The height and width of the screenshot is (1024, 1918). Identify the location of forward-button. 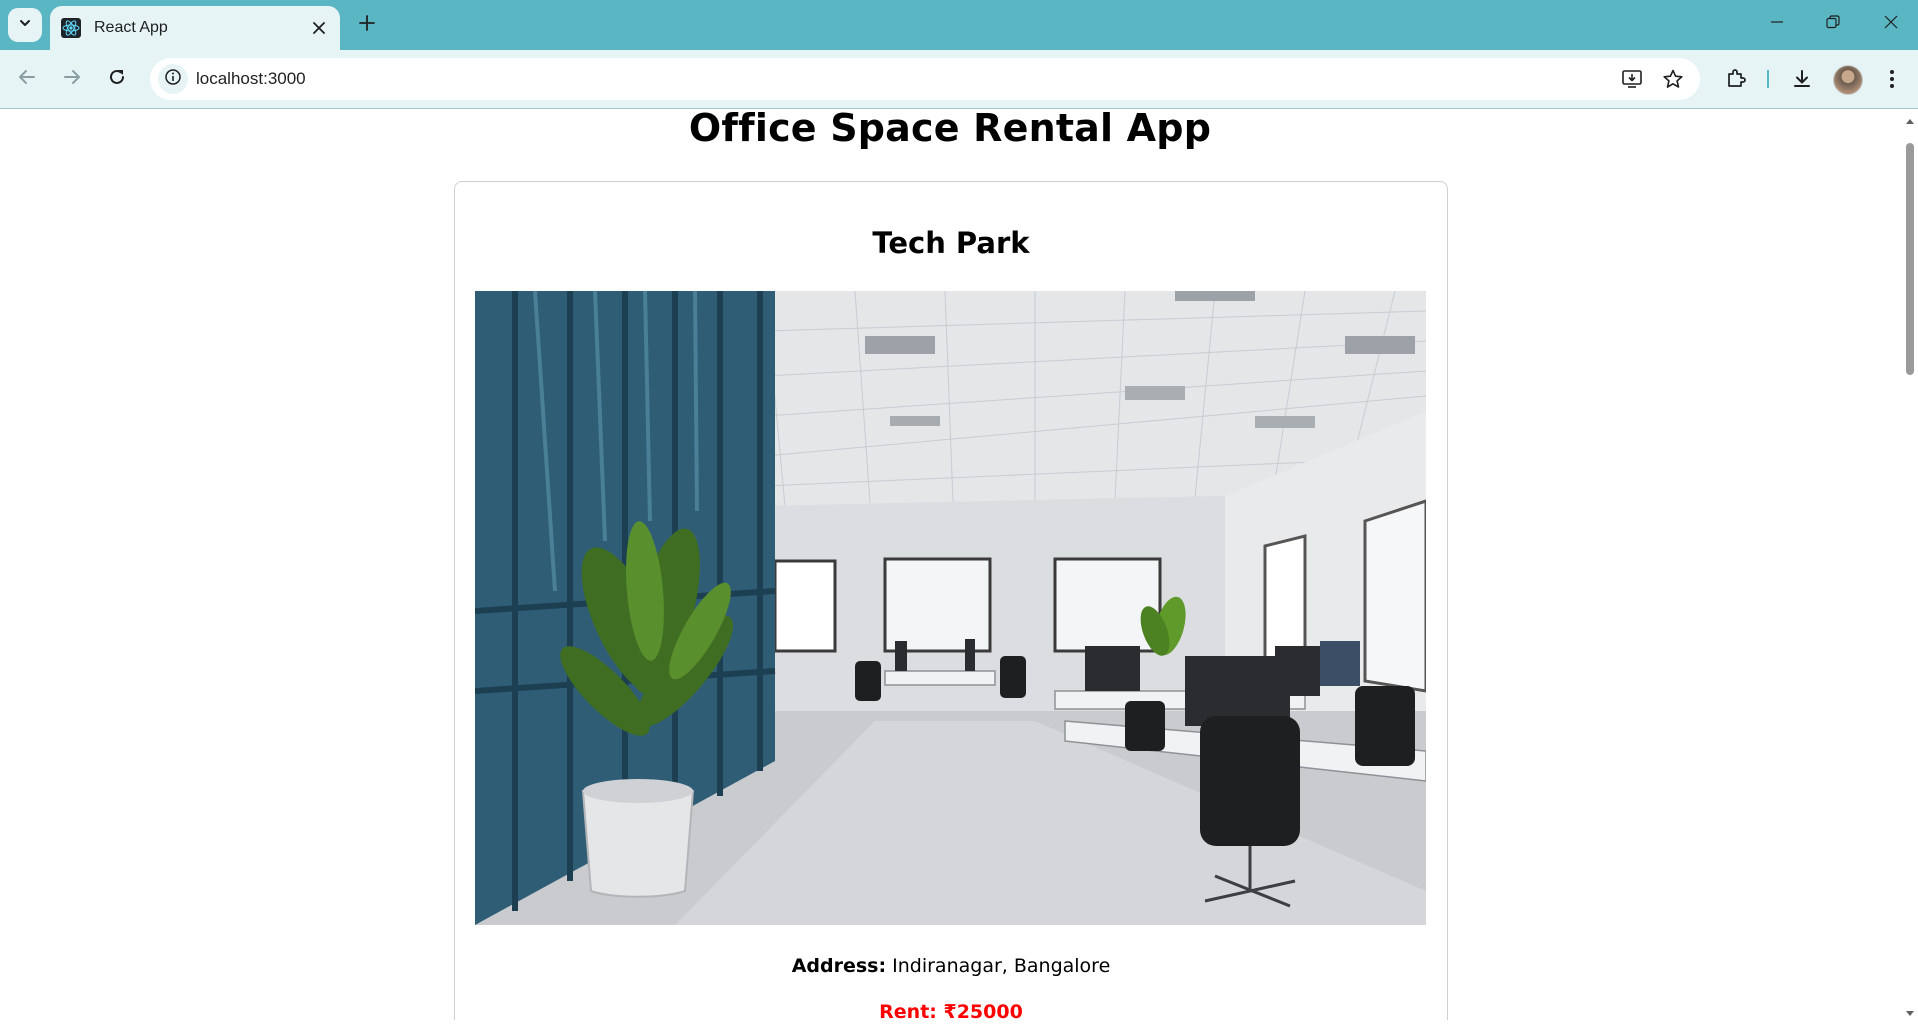
(72, 79).